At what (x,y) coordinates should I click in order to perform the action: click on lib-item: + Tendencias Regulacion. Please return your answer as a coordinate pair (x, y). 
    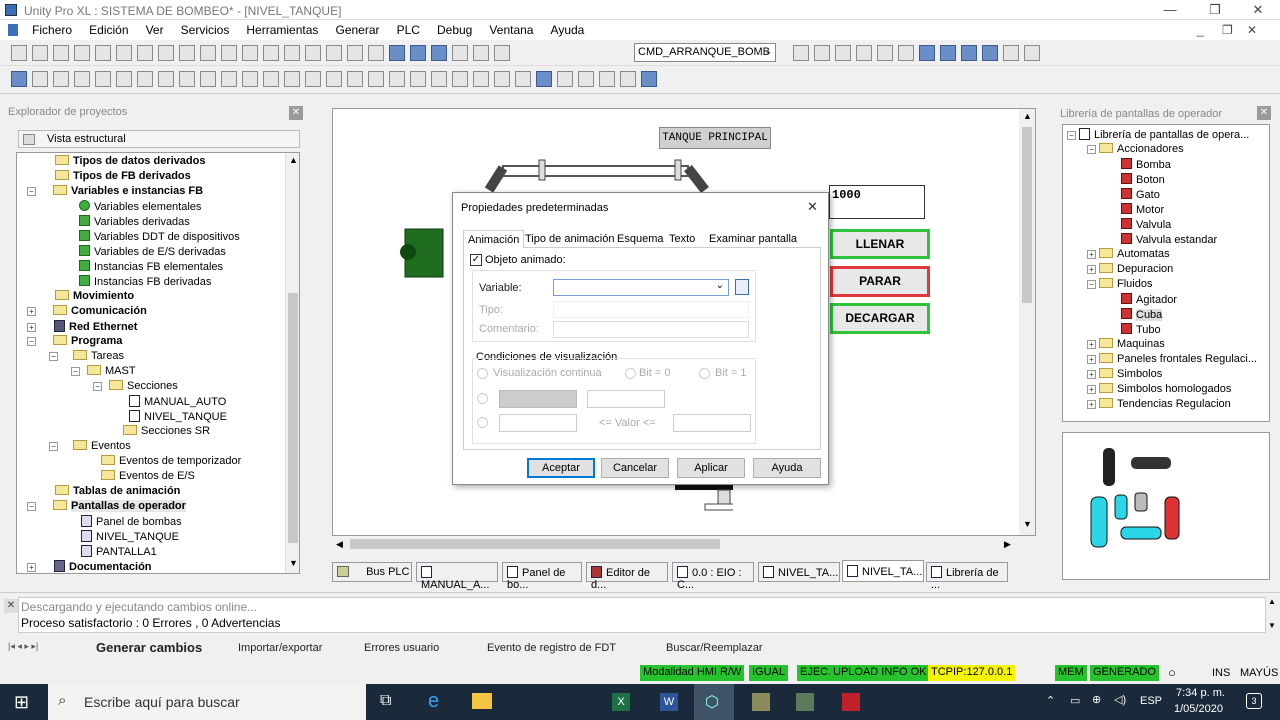
    Looking at the image, I should click on (1159, 404).